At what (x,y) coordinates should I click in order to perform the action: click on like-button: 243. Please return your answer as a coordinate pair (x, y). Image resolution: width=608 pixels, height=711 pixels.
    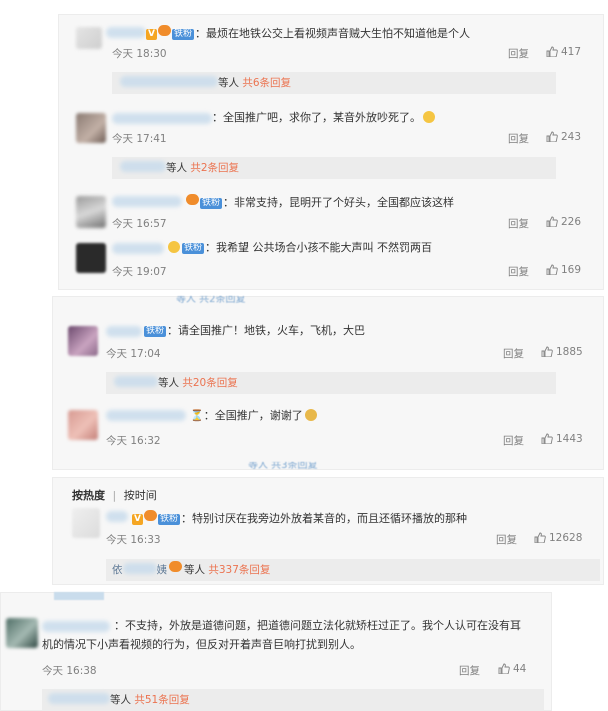
    Looking at the image, I should click on (563, 137).